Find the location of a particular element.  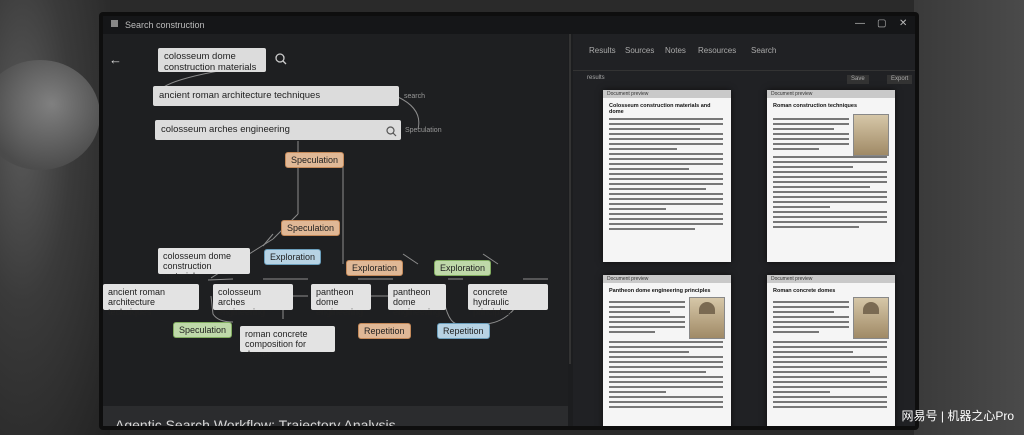

tag-speculation-1: Speculation is located at coordinates (315, 160).